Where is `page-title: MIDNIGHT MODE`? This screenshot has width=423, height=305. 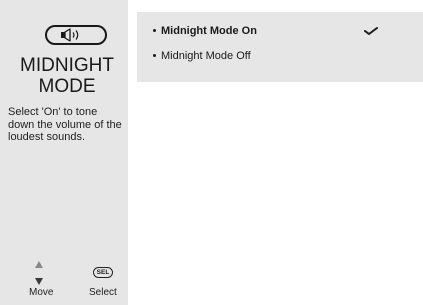 page-title: MIDNIGHT MODE is located at coordinates (67, 76).